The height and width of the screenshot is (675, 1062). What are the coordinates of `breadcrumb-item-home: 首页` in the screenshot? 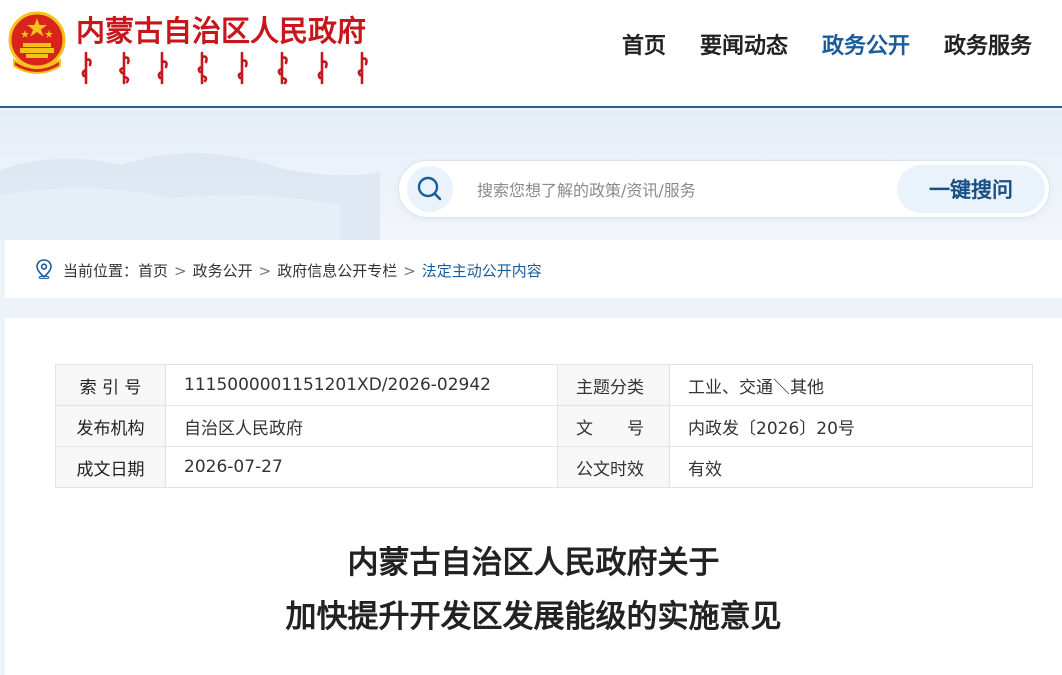 It's located at (153, 270).